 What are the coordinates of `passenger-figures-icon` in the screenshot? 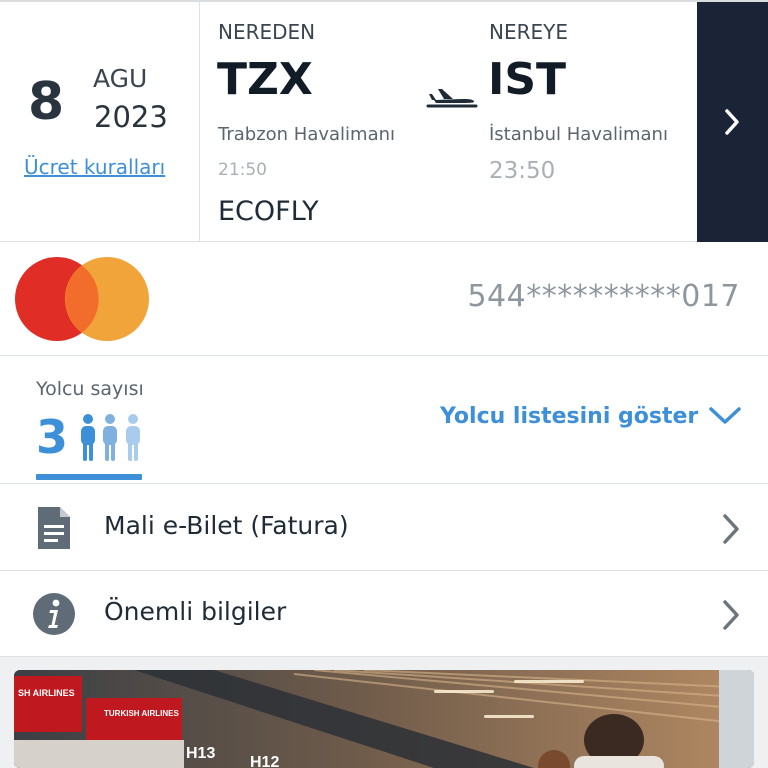 It's located at (110, 437).